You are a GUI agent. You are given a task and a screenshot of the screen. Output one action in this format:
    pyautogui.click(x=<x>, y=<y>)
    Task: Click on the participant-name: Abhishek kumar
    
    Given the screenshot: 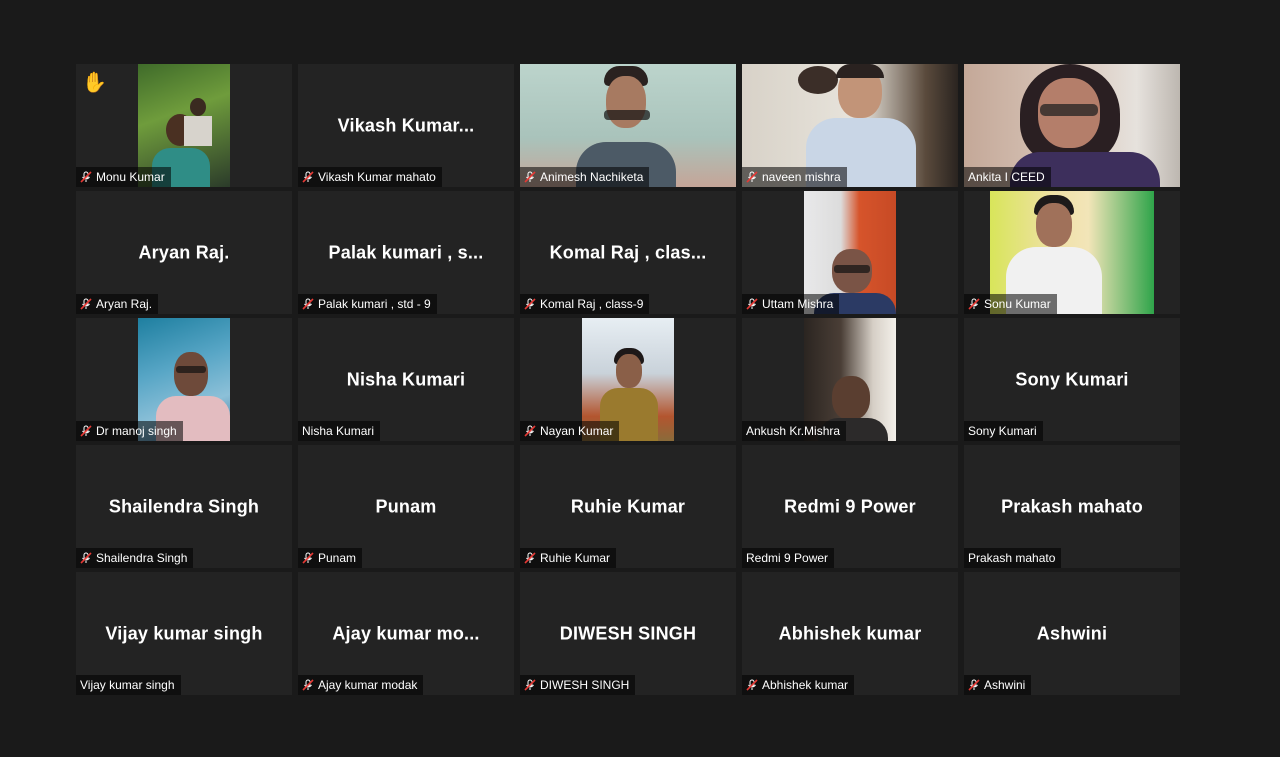 What is the action you would take?
    pyautogui.click(x=805, y=685)
    